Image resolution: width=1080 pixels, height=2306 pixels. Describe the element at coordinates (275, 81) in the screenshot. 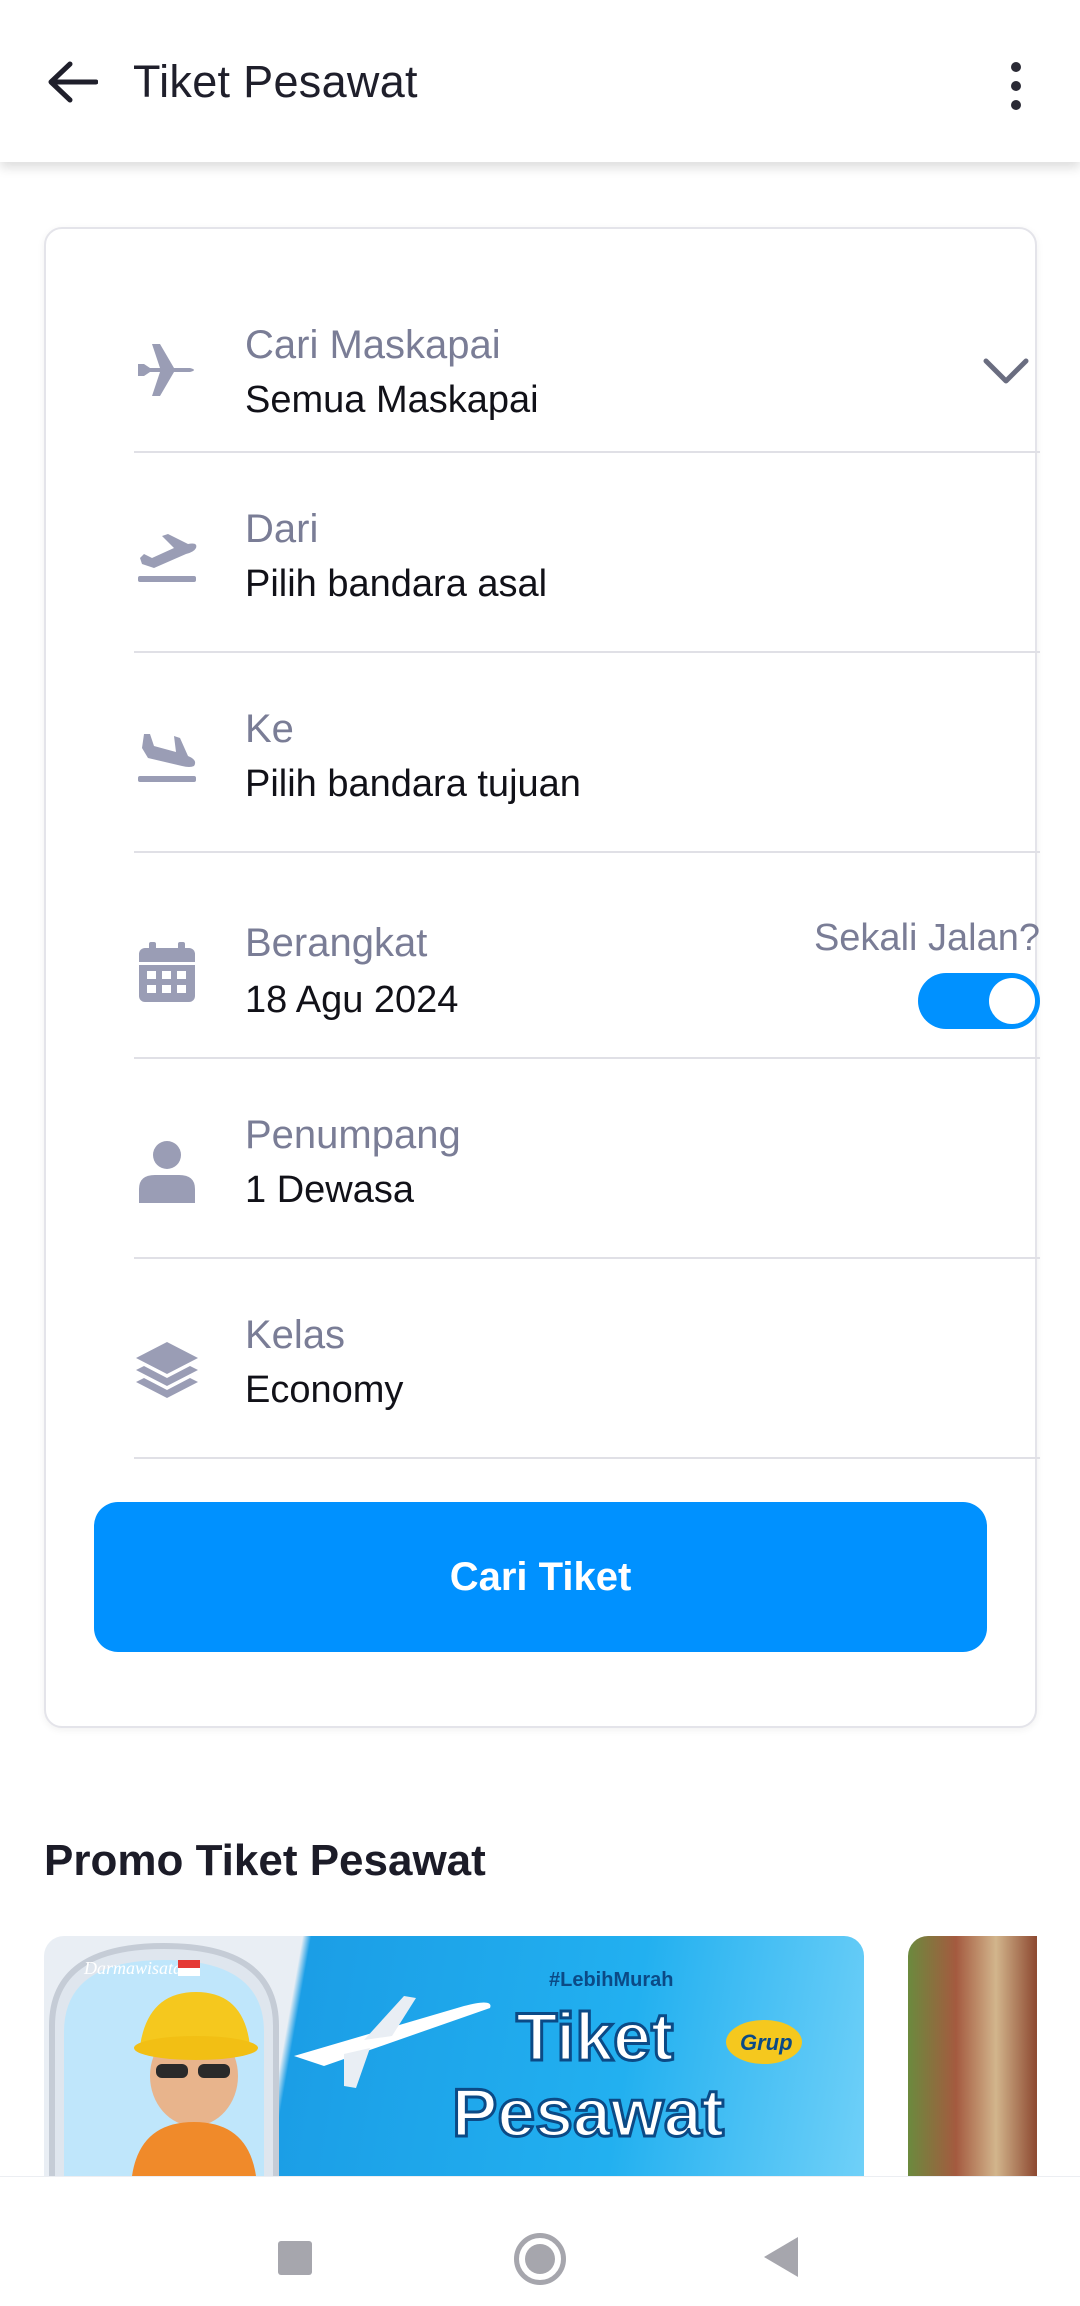

I see `page-title: Tiket Pesawat` at that location.